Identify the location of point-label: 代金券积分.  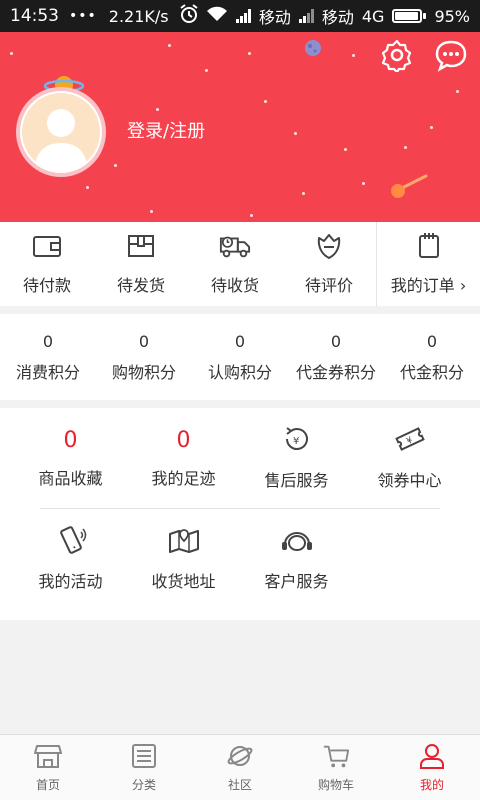
(335, 372).